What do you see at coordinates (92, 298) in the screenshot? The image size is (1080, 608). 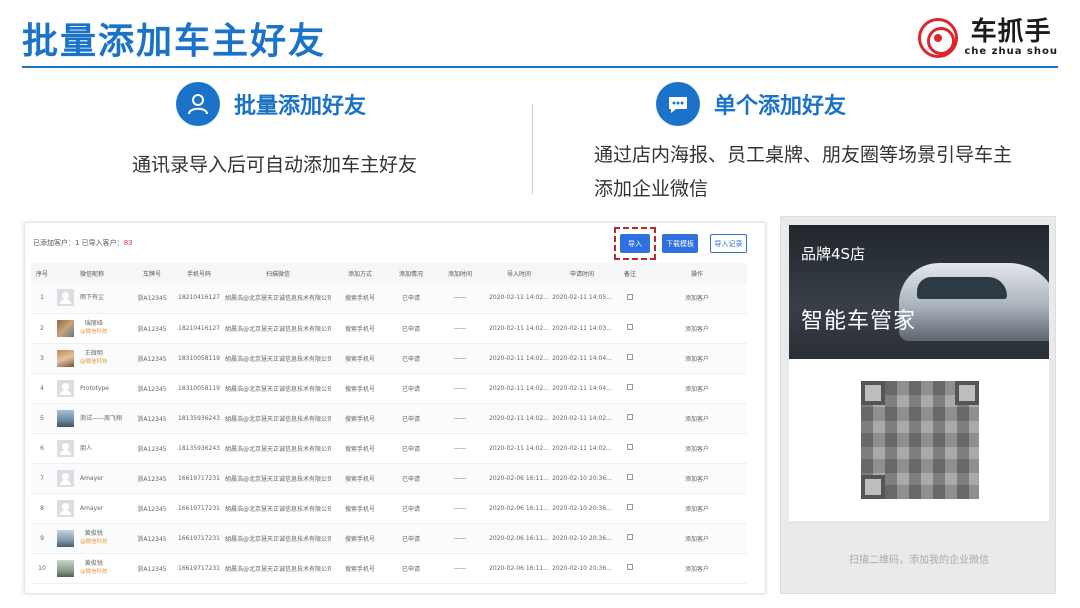 I see `wechat-nickname: 雨下有尘` at bounding box center [92, 298].